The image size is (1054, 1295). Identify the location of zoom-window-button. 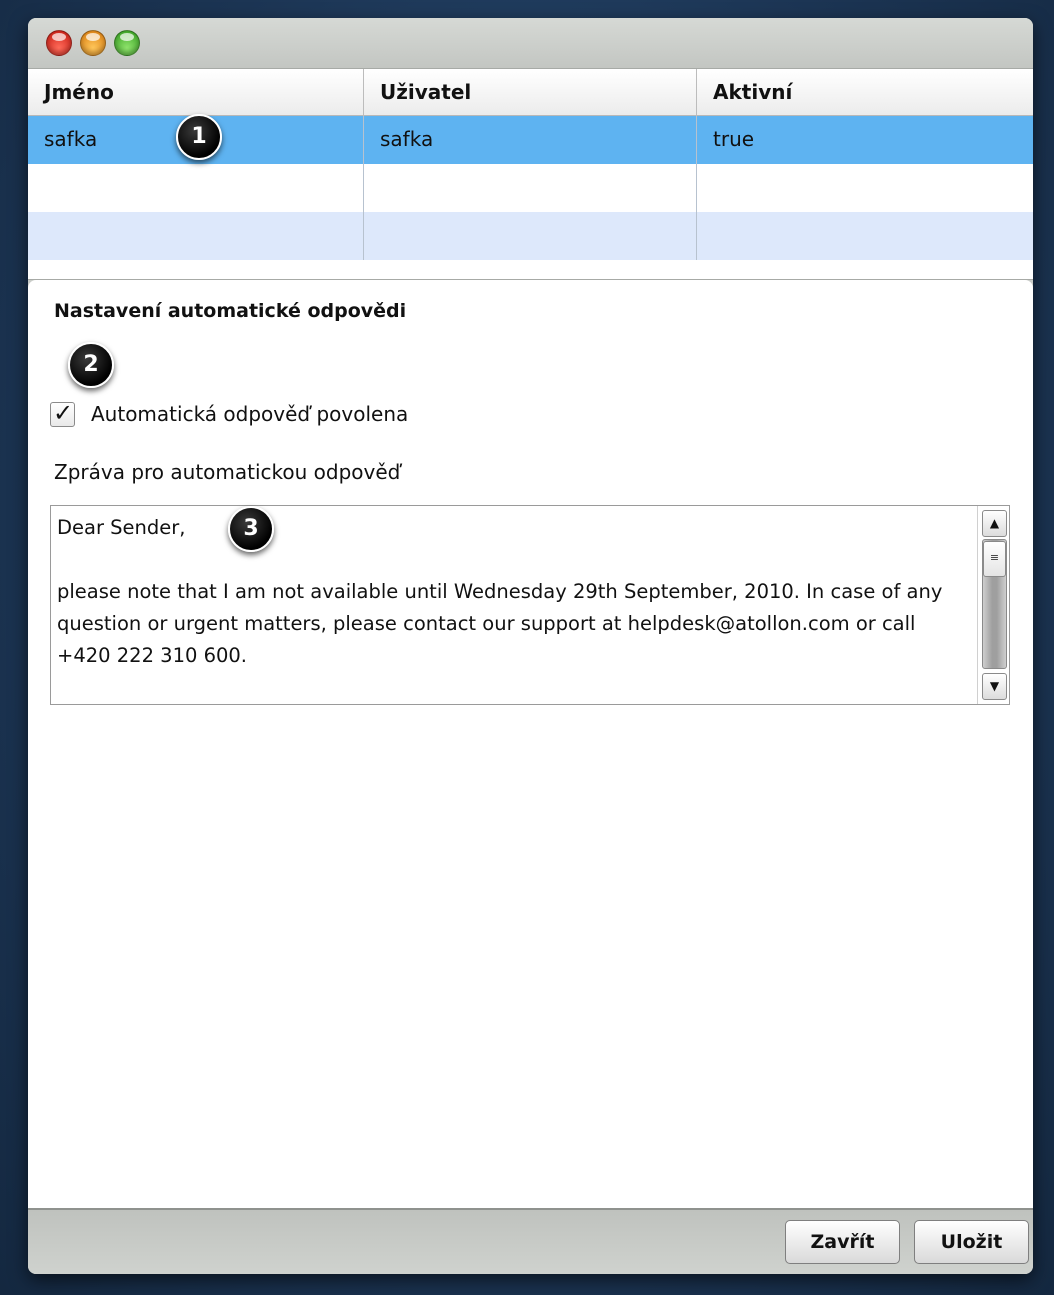
(127, 43).